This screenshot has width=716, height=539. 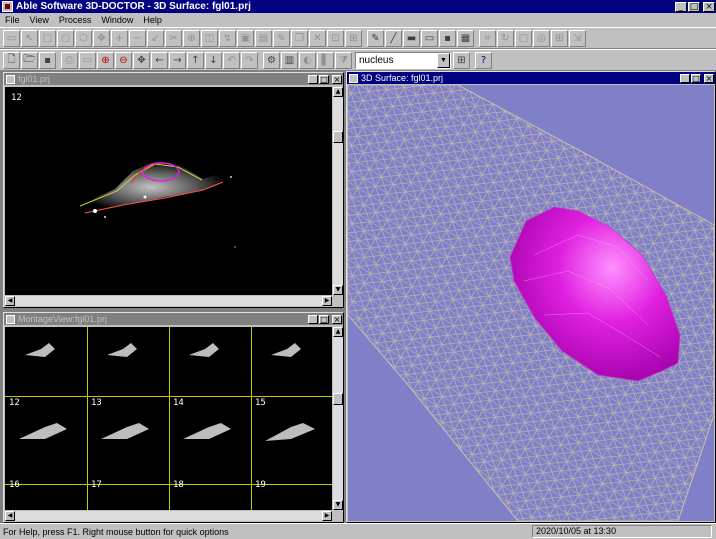 What do you see at coordinates (393, 38) in the screenshot?
I see `line-icon: ╱` at bounding box center [393, 38].